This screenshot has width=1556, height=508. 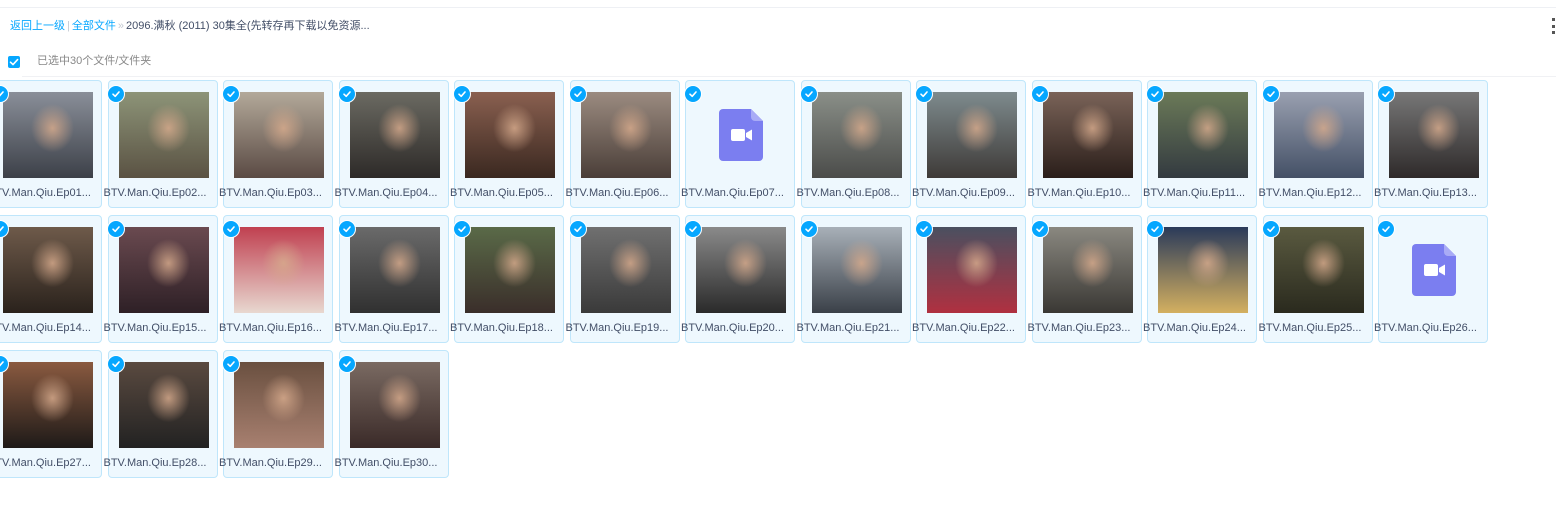 I want to click on select-all-checkbox, so click(x=14, y=62).